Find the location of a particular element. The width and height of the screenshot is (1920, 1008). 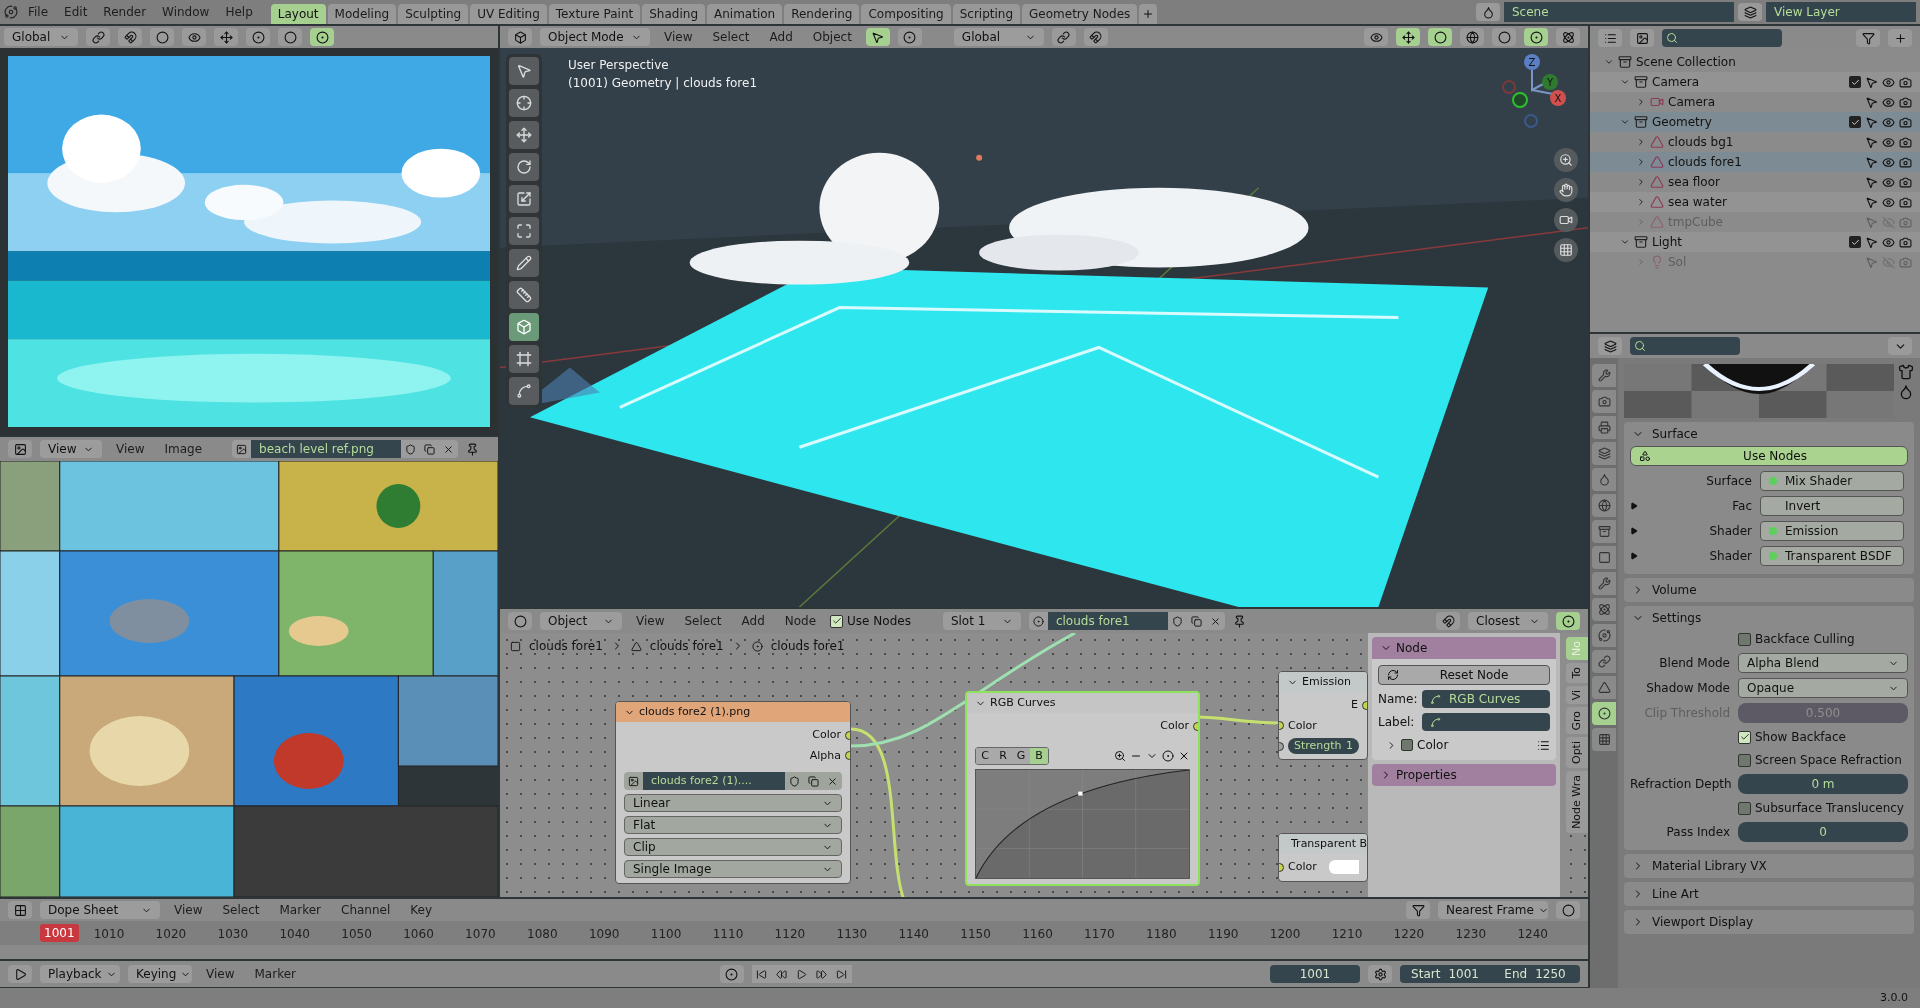

image-name-field: beach level ref.png is located at coordinates (326, 449).